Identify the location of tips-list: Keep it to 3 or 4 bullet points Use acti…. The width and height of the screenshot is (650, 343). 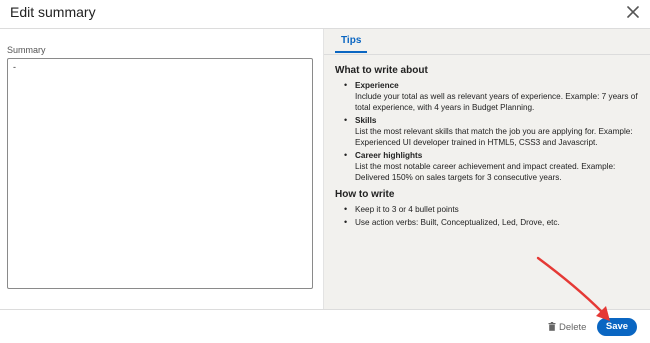
(490, 216).